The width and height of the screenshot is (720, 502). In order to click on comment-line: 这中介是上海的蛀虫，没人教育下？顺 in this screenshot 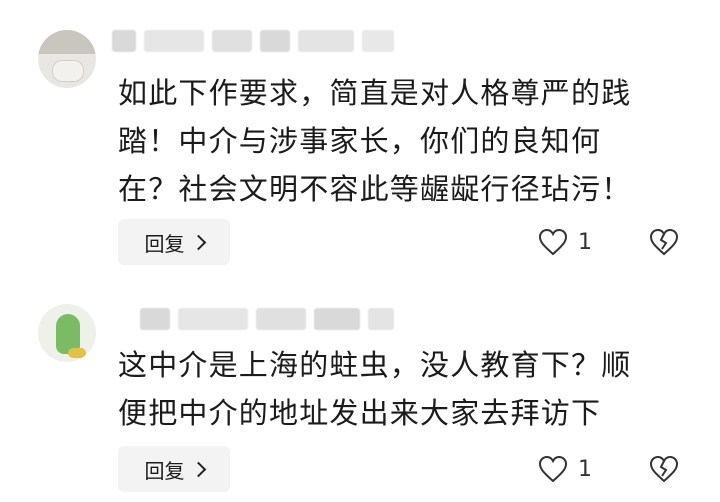, I will do `click(375, 365)`.